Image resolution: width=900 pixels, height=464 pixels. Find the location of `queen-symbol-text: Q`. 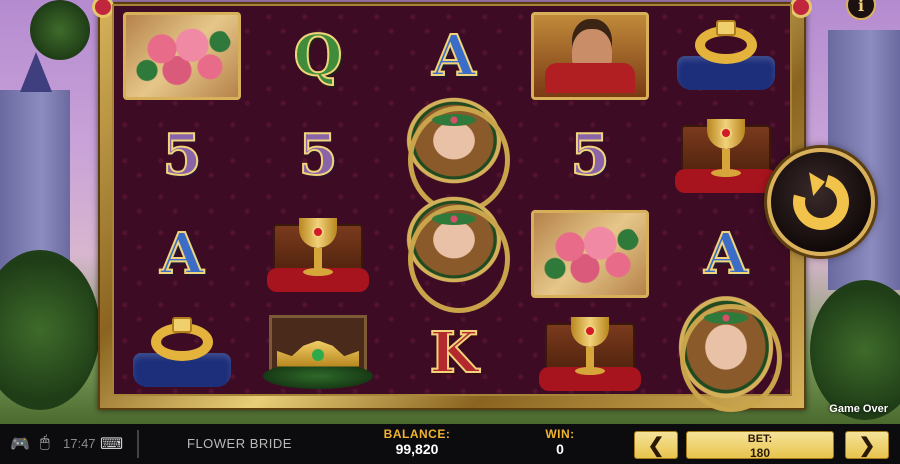

queen-symbol-text: Q is located at coordinates (318, 55).